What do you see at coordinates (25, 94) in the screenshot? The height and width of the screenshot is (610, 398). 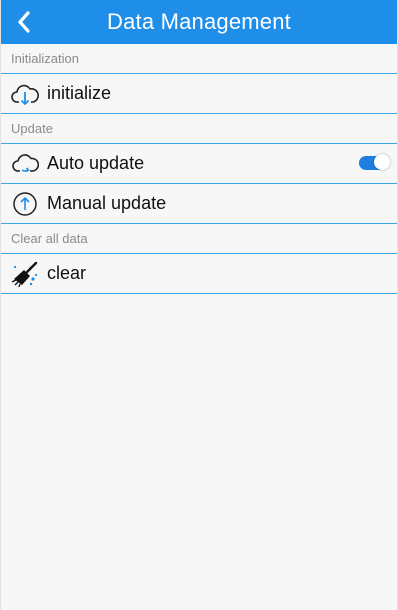 I see `cloud-download-icon` at bounding box center [25, 94].